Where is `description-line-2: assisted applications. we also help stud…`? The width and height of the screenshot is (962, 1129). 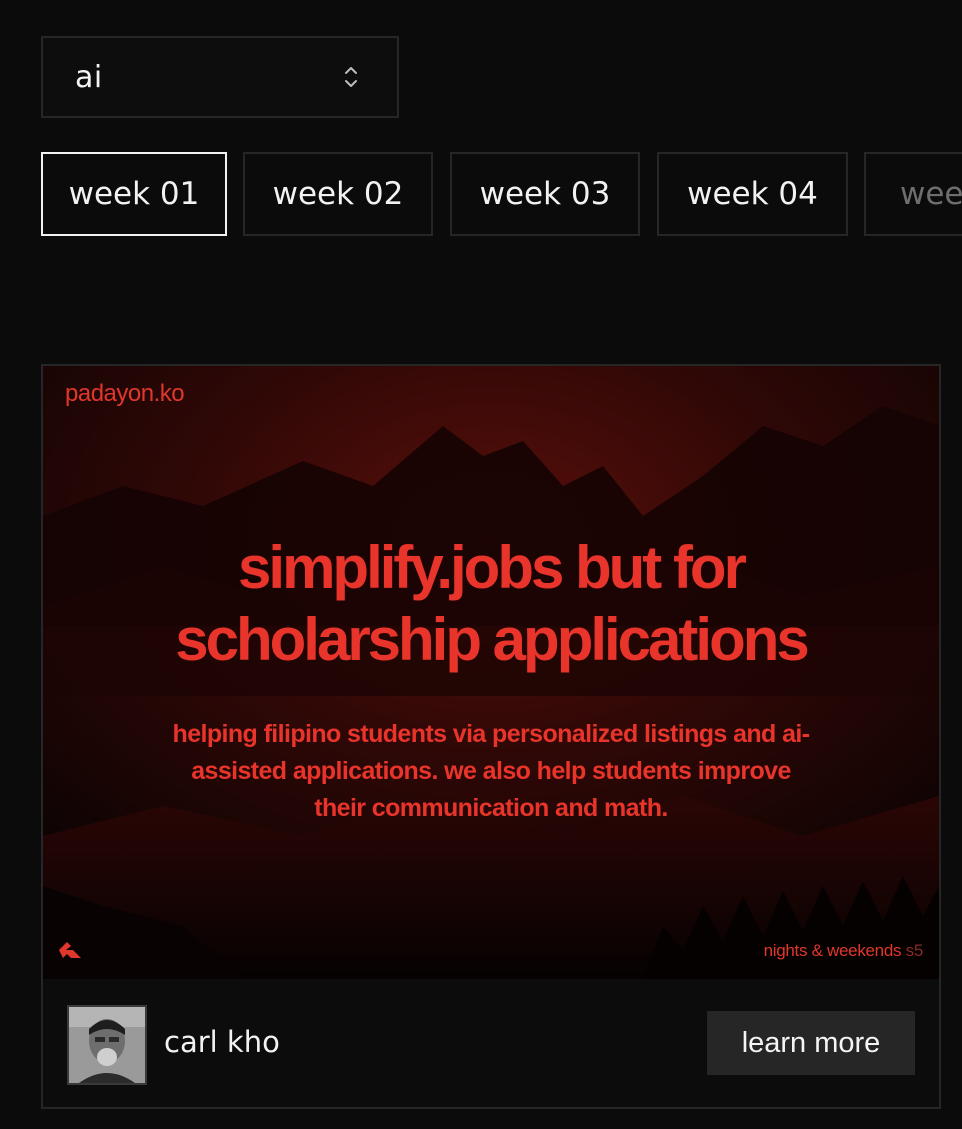 description-line-2: assisted applications. we also help stud… is located at coordinates (491, 771).